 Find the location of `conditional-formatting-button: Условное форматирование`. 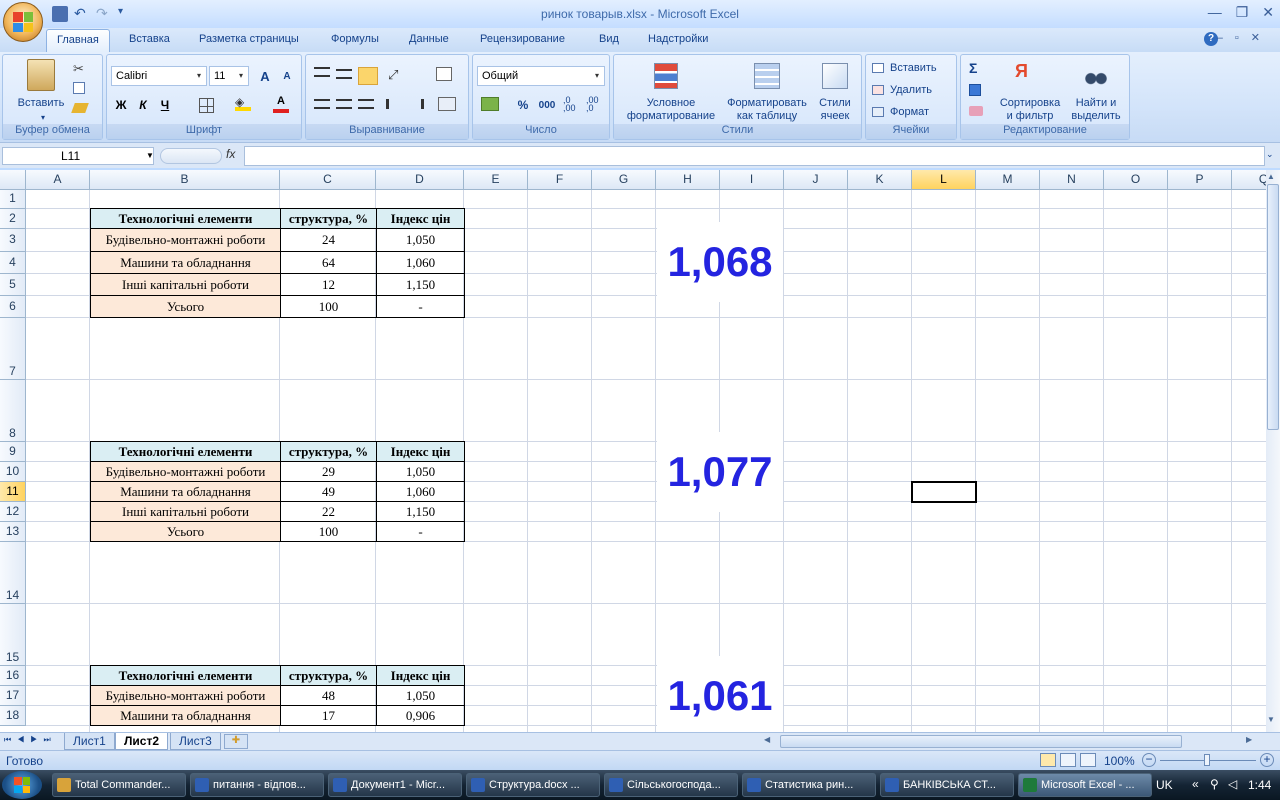

conditional-formatting-button: Условное форматирование is located at coordinates (671, 110).